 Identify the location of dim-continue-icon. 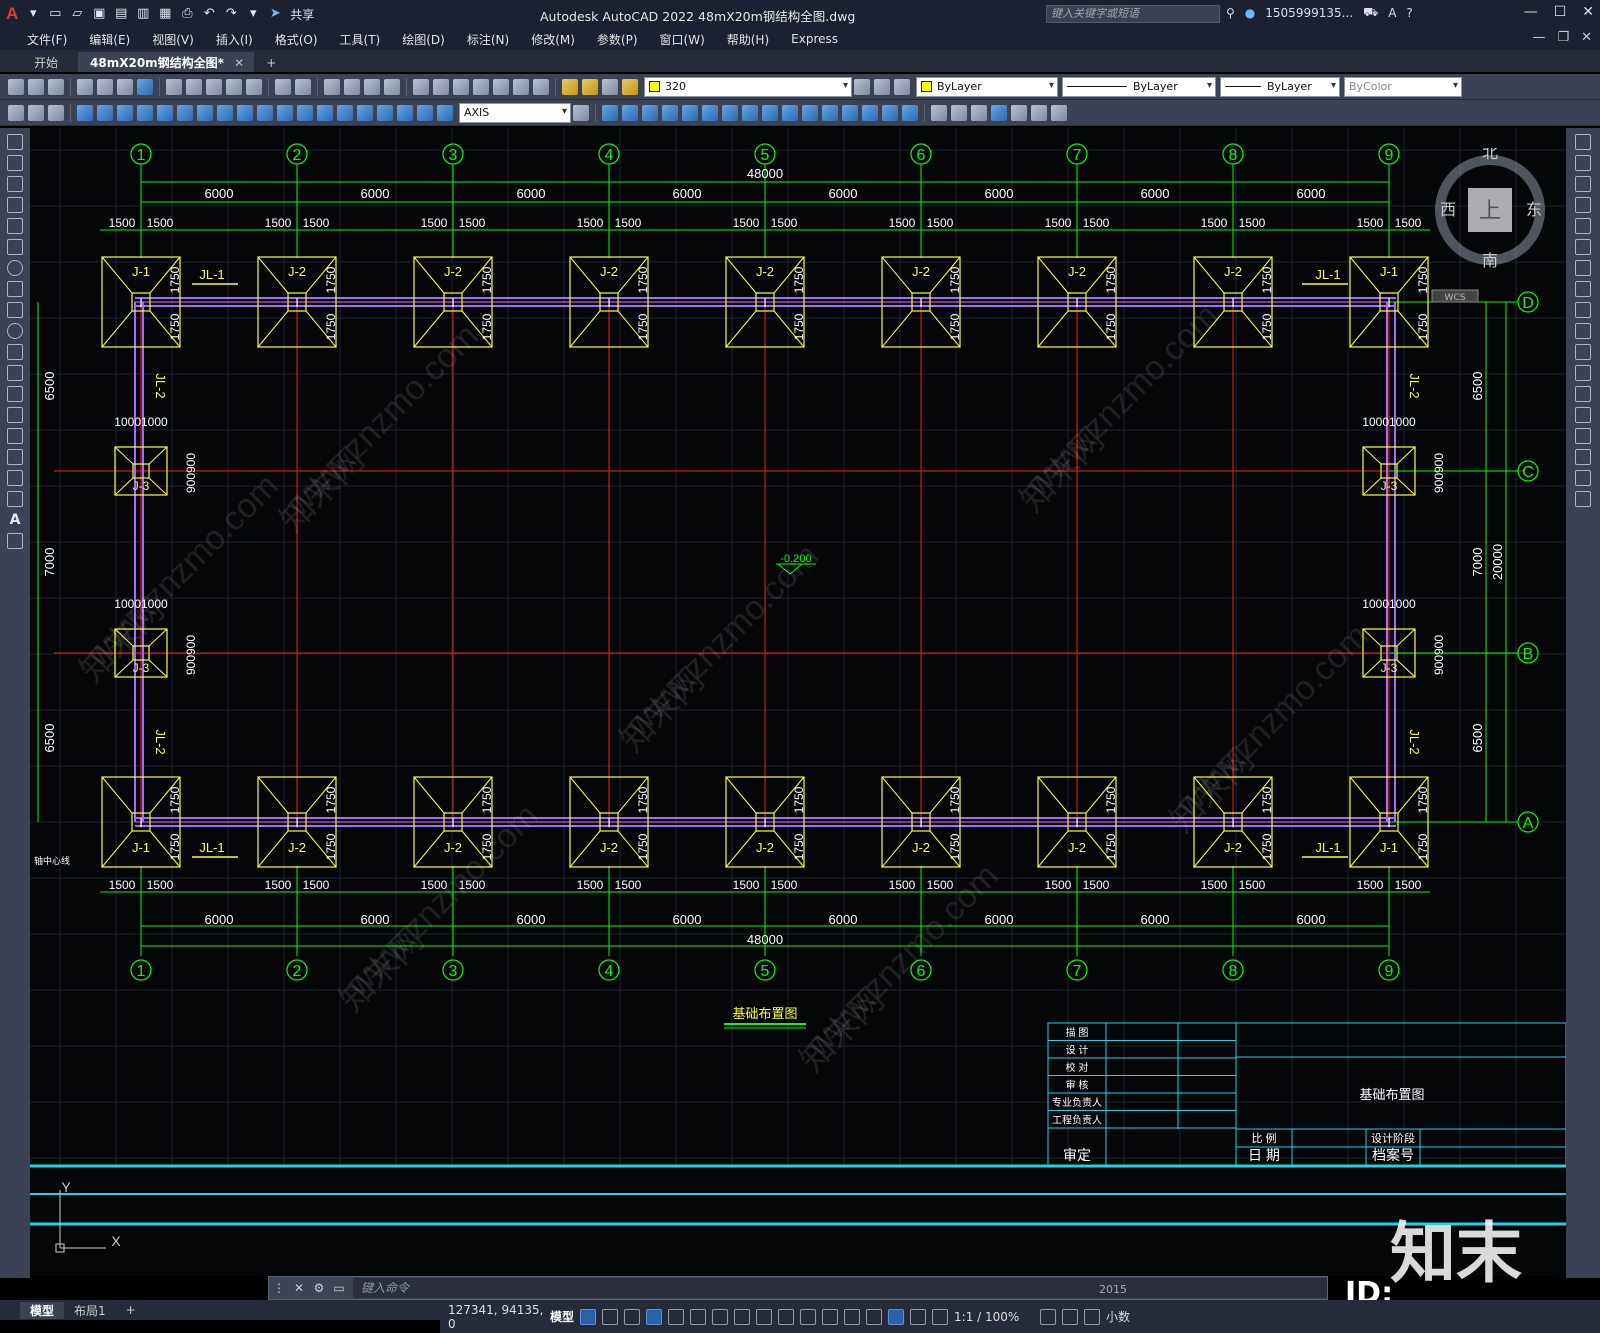
(285, 112).